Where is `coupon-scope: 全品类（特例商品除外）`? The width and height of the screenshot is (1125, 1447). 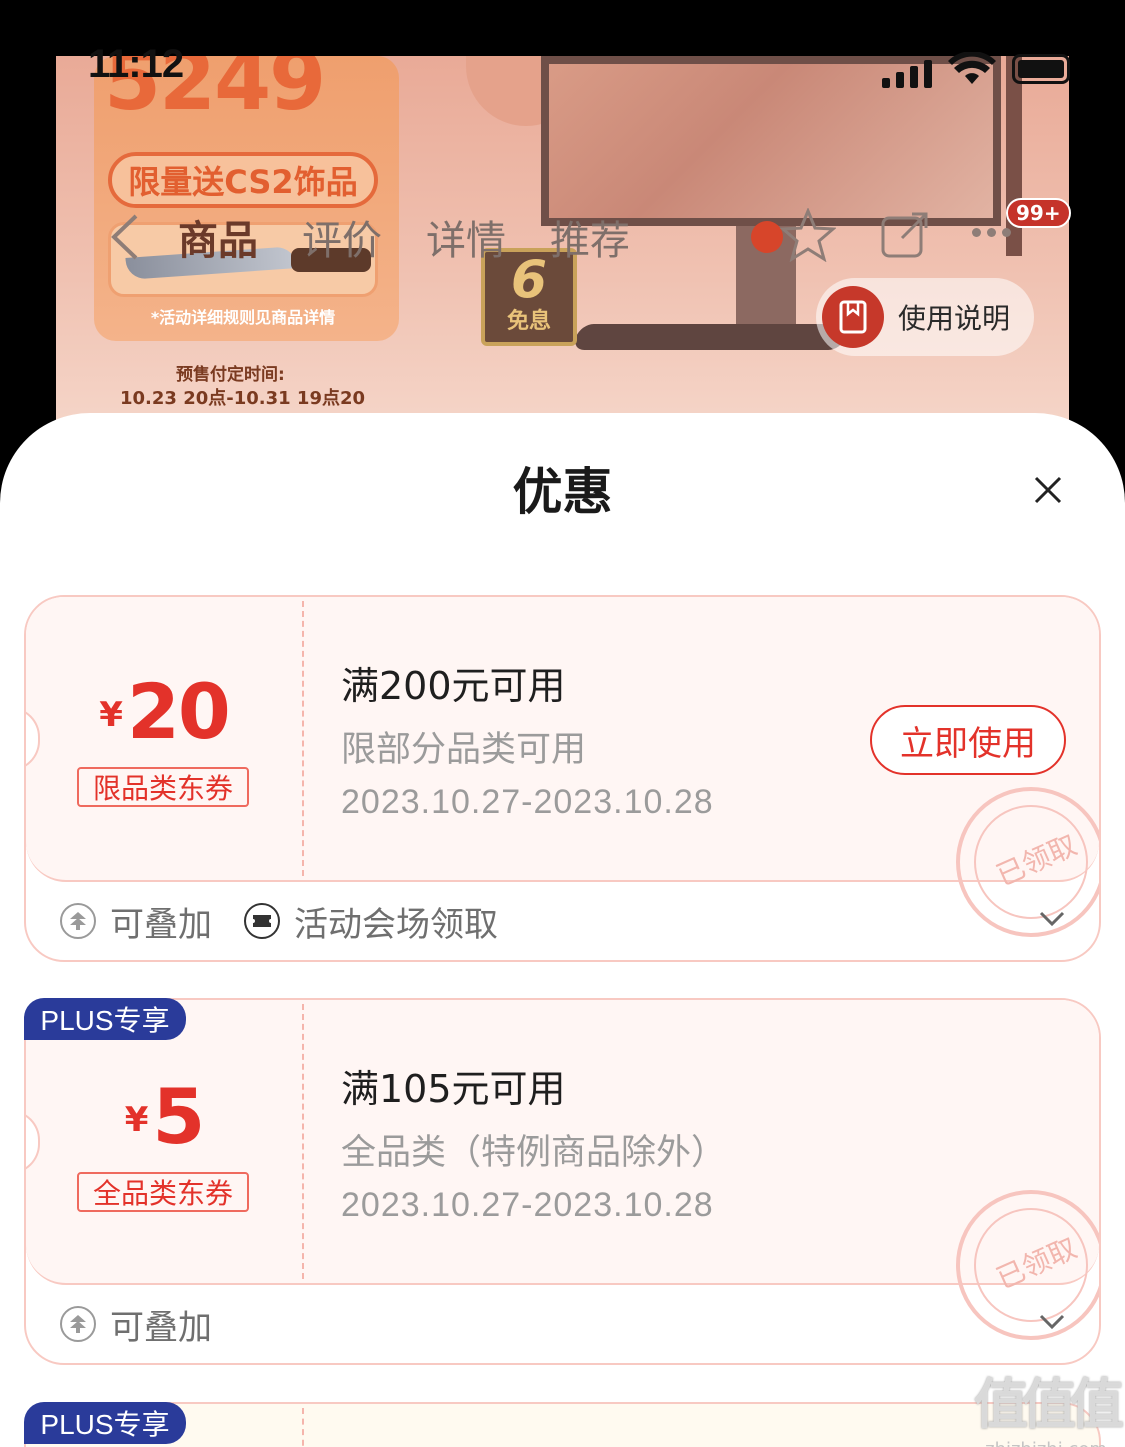
coupon-scope: 全品类（特例商品除外） is located at coordinates (534, 1153).